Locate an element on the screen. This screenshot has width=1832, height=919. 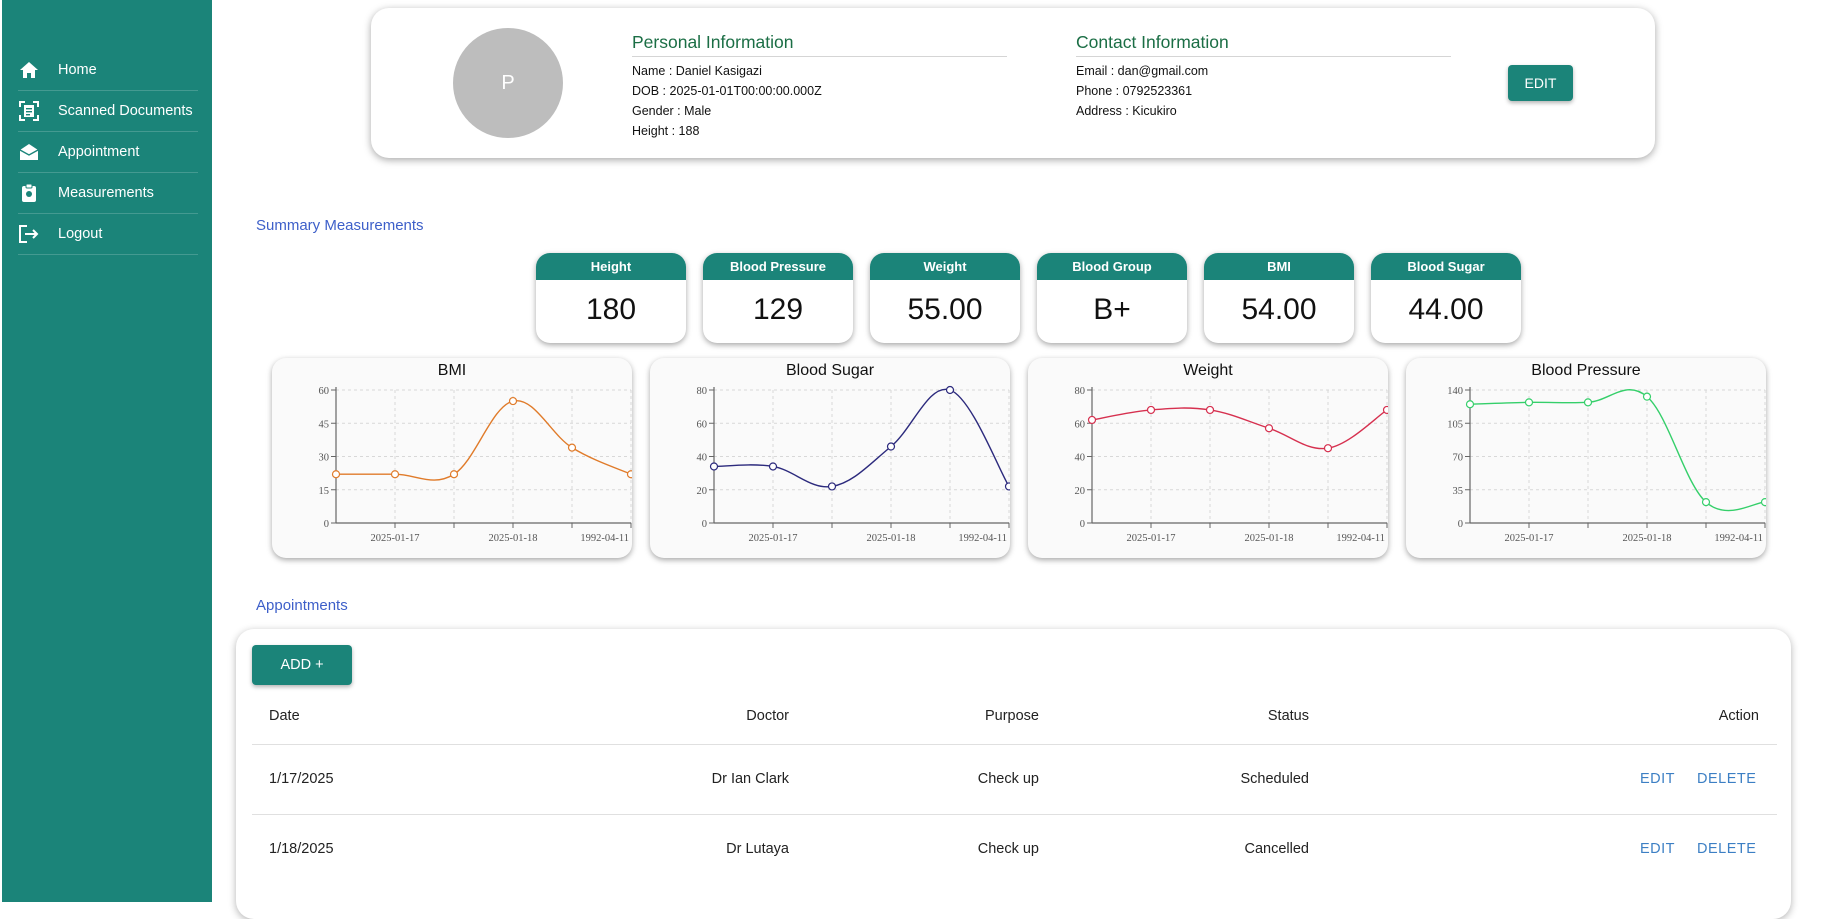
measurement-label: BMI is located at coordinates (1279, 266).